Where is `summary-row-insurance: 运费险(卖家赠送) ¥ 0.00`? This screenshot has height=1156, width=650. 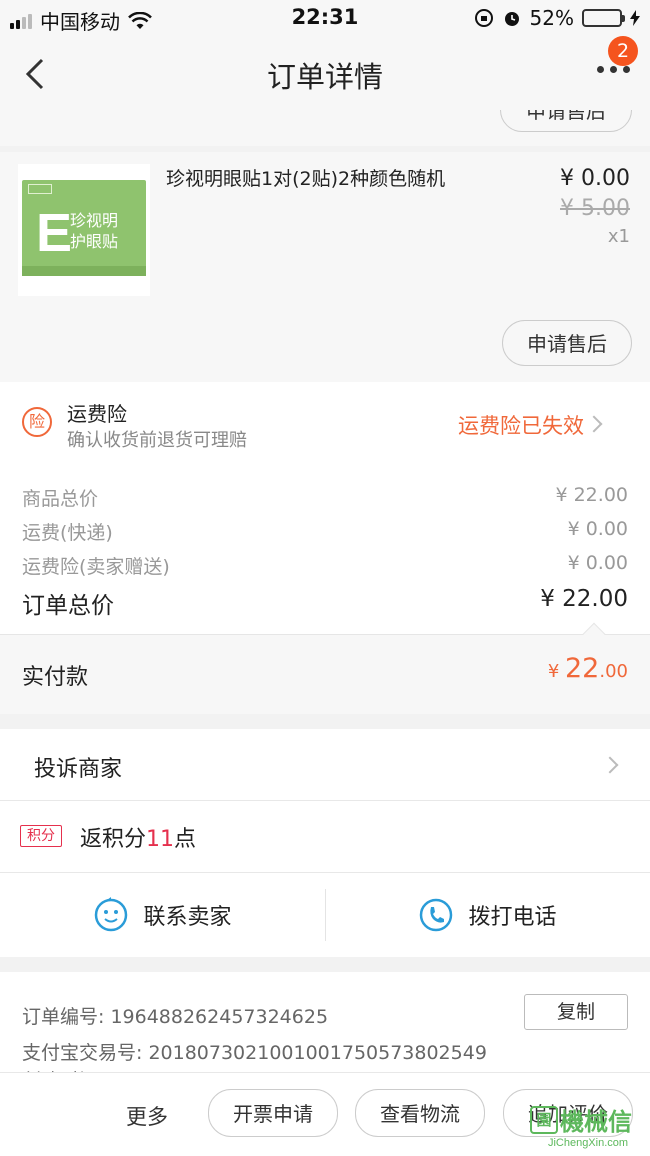 summary-row-insurance: 运费险(卖家赠送) ¥ 0.00 is located at coordinates (325, 565).